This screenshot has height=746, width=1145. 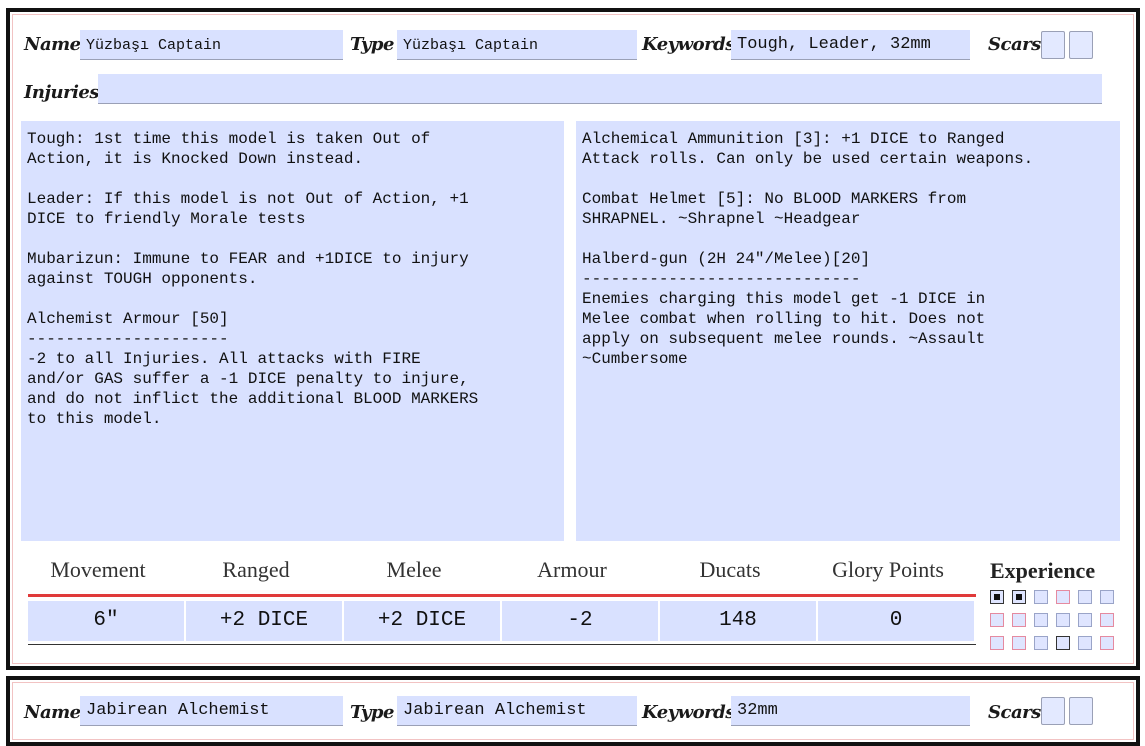 I want to click on glory-points-value: 0, so click(x=896, y=621).